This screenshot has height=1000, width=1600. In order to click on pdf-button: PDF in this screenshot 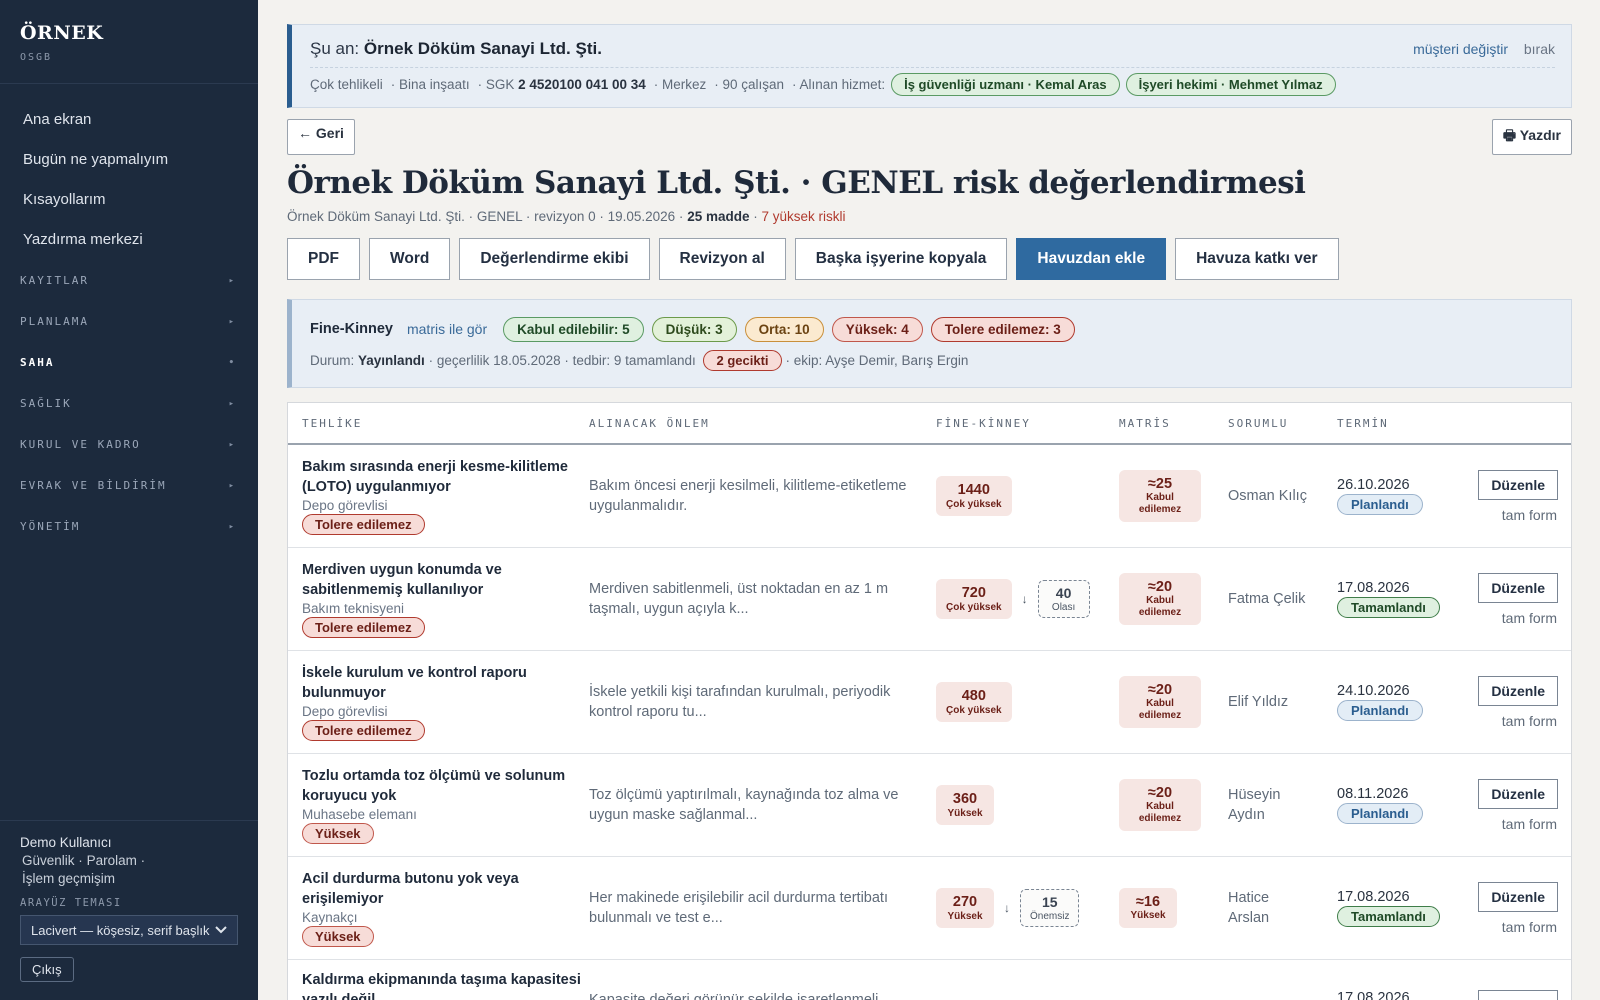, I will do `click(323, 259)`.